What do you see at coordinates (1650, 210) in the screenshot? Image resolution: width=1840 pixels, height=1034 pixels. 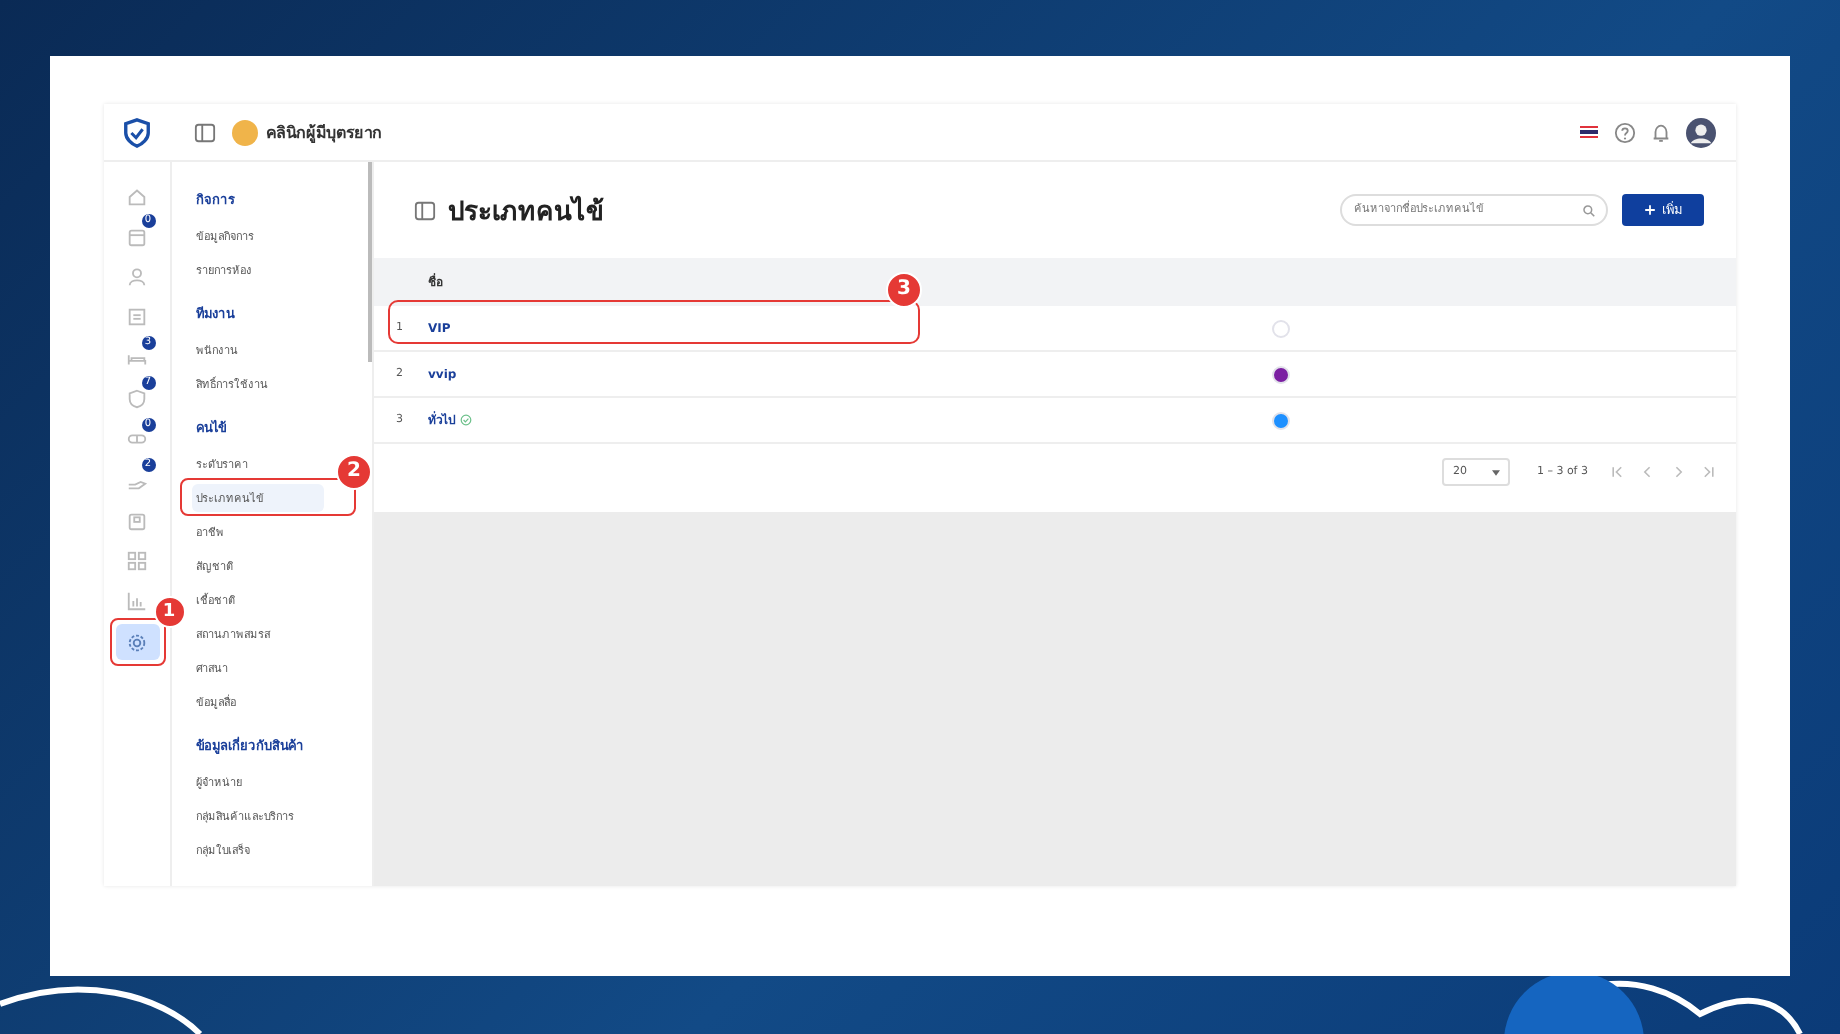 I see `plus-icon` at bounding box center [1650, 210].